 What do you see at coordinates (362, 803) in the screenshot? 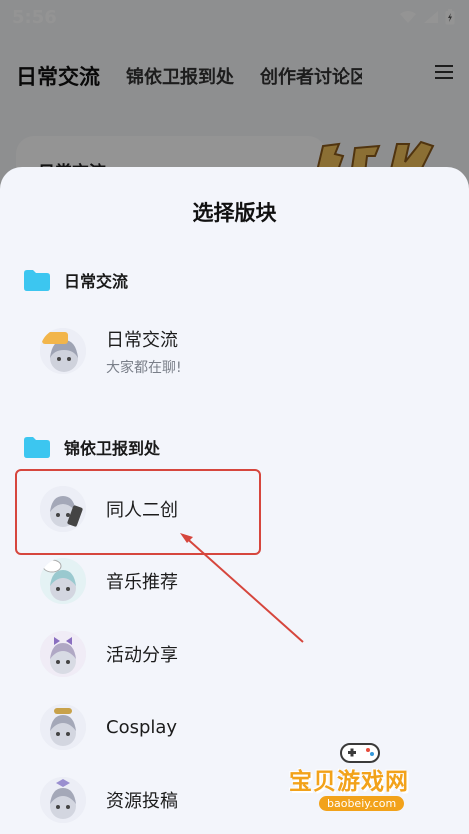
I see `watermark-url: baobeiy.com` at bounding box center [362, 803].